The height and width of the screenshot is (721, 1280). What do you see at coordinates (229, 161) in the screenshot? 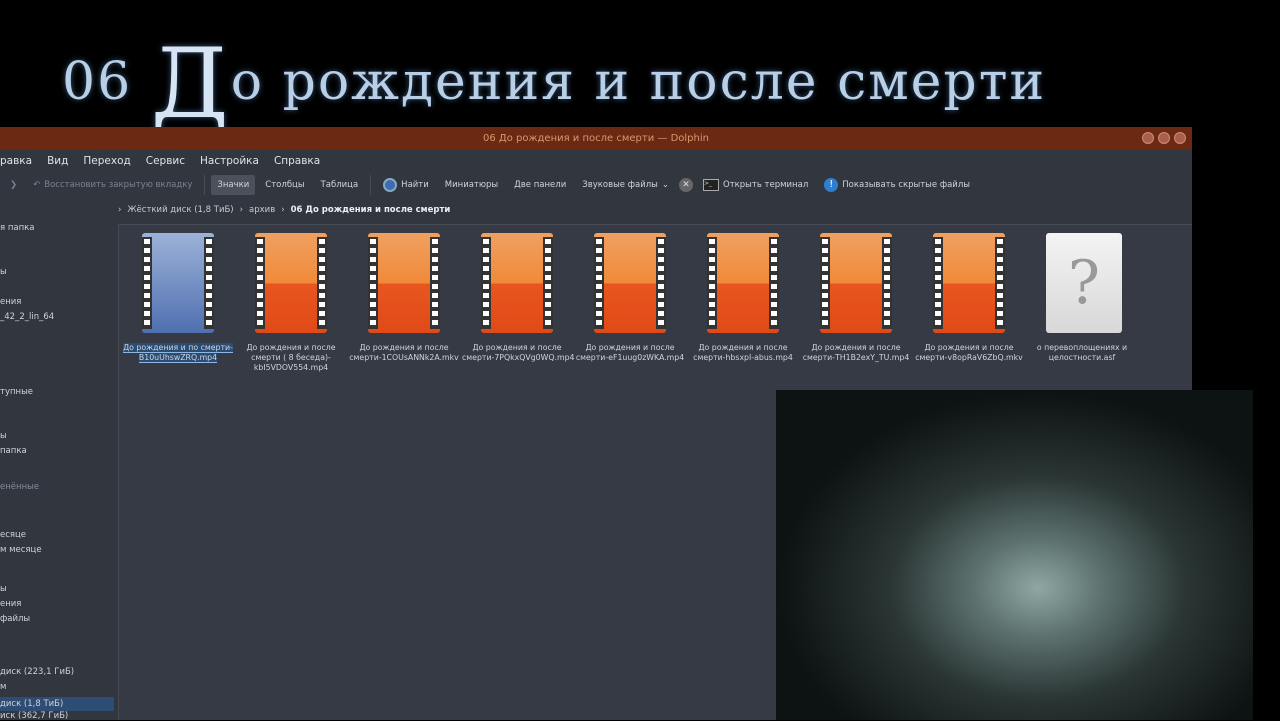
I see `menu-settings: Настройка` at bounding box center [229, 161].